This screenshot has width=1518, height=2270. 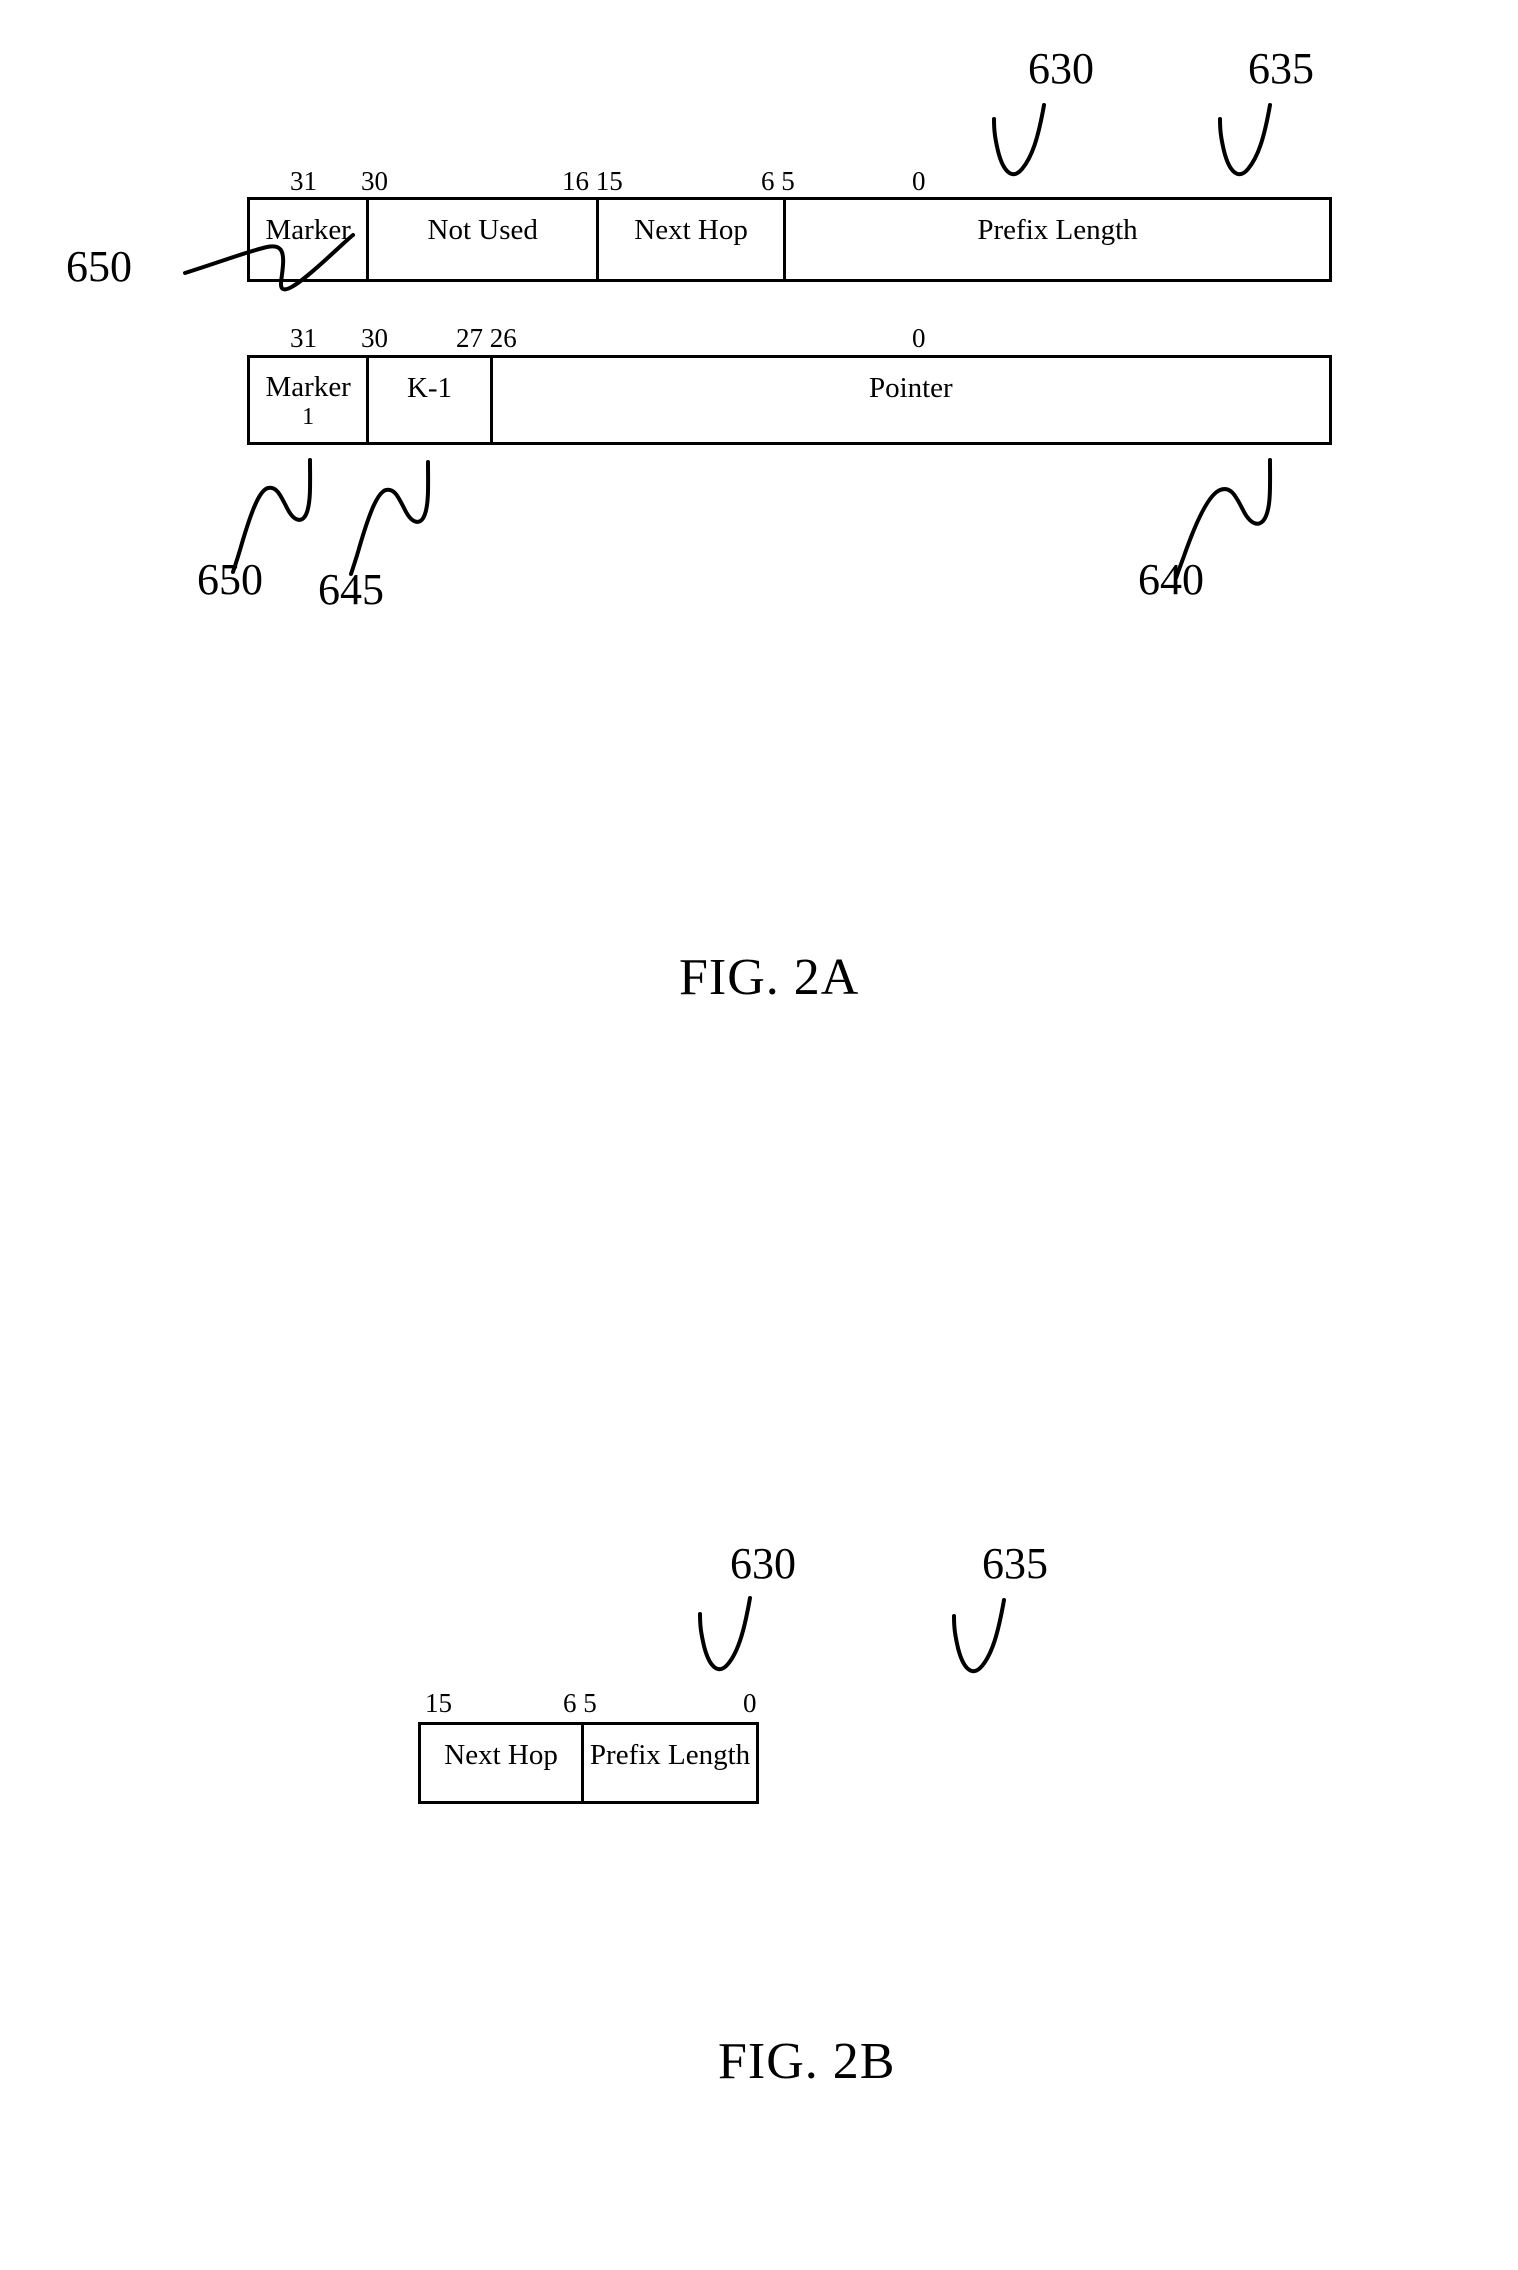 What do you see at coordinates (592, 181) in the screenshot?
I see `bit-label-16-15-top: 16 15` at bounding box center [592, 181].